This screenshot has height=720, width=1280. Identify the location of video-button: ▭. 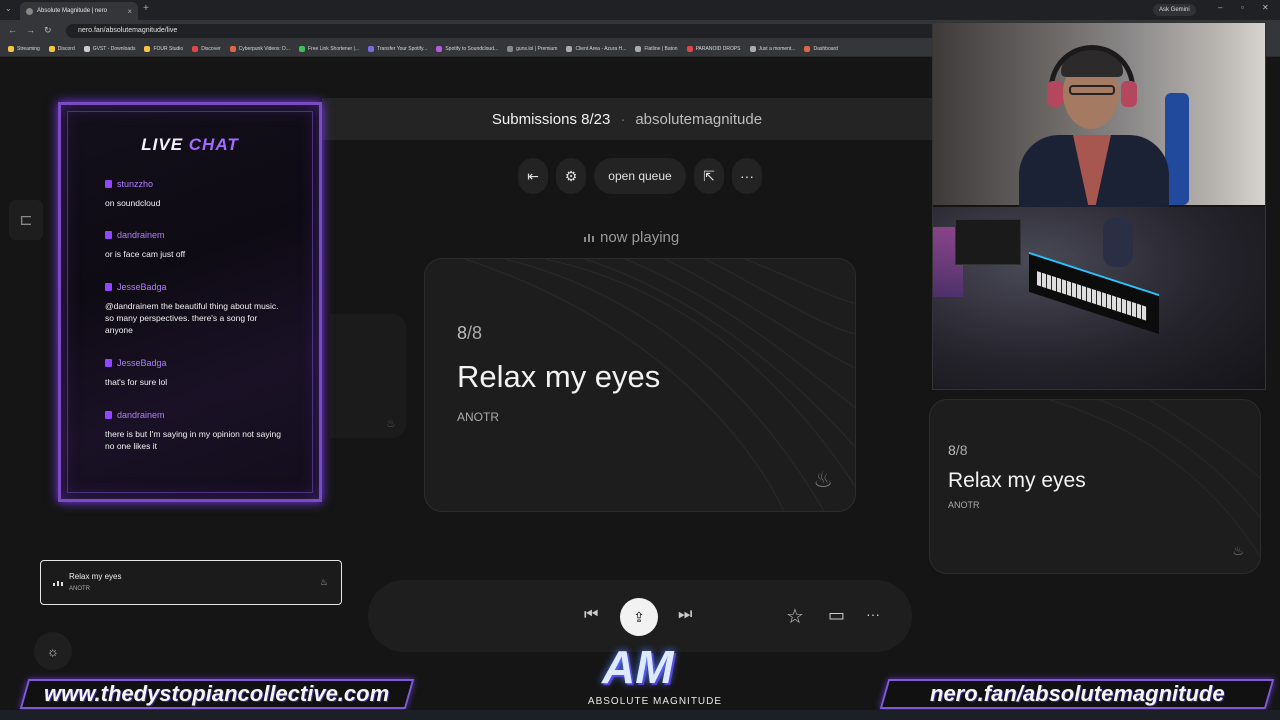
(836, 615).